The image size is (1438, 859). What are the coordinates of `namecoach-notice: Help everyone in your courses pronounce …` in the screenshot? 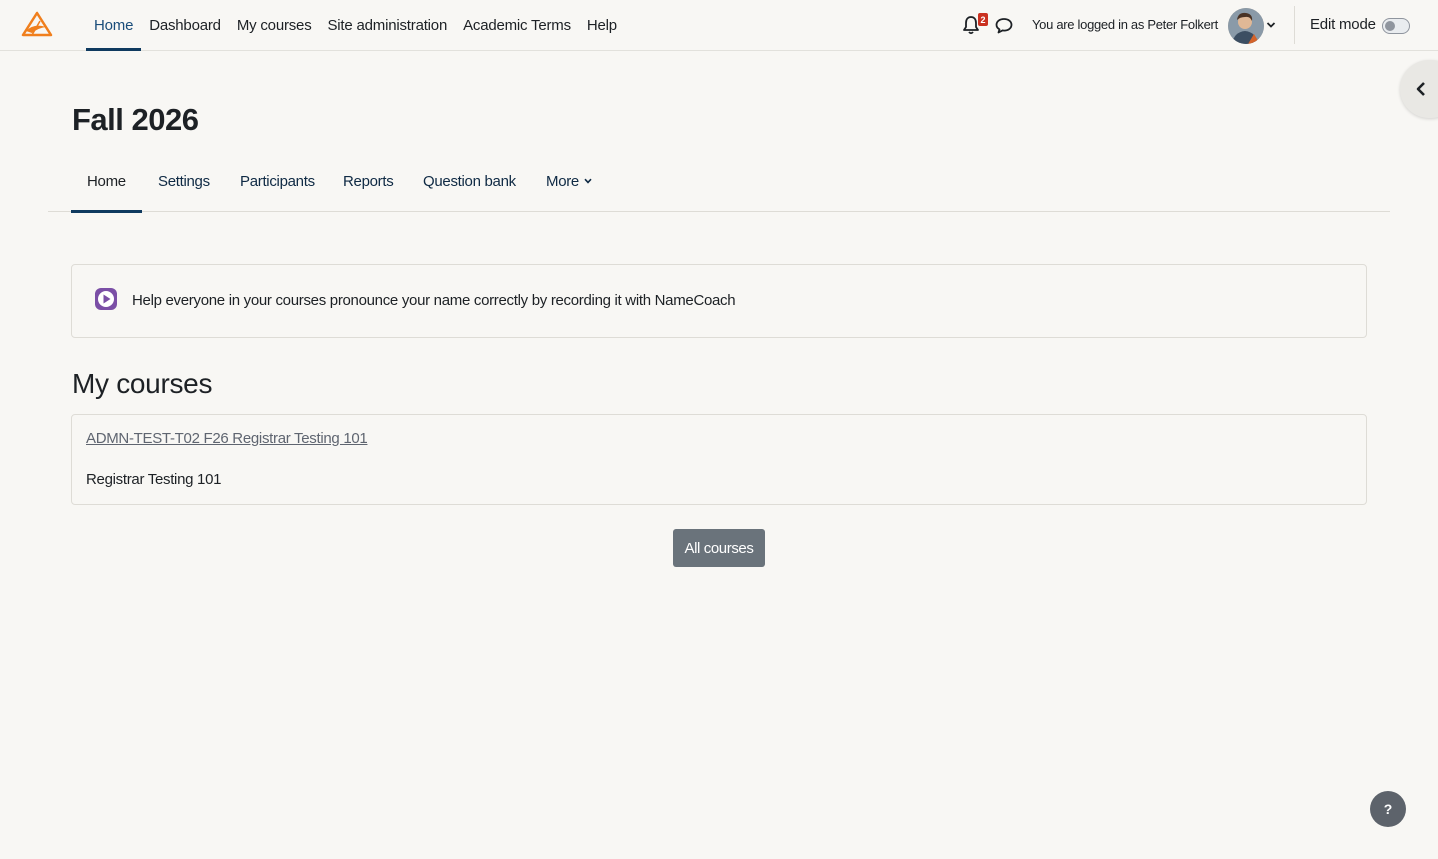 It's located at (719, 301).